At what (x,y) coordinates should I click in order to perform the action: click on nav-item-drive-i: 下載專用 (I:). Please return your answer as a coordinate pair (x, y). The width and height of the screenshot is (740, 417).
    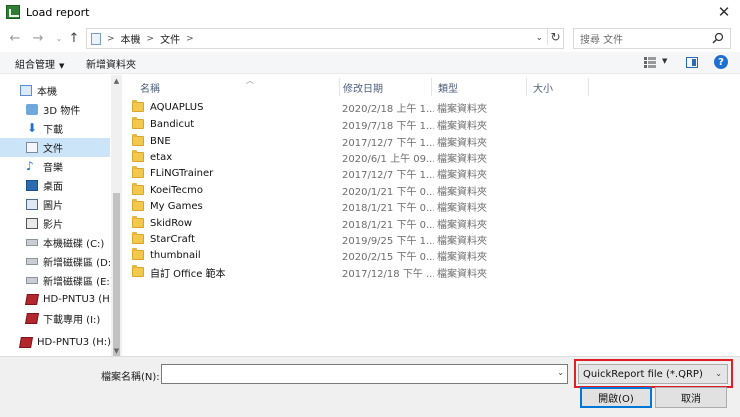
    Looking at the image, I should click on (55, 318).